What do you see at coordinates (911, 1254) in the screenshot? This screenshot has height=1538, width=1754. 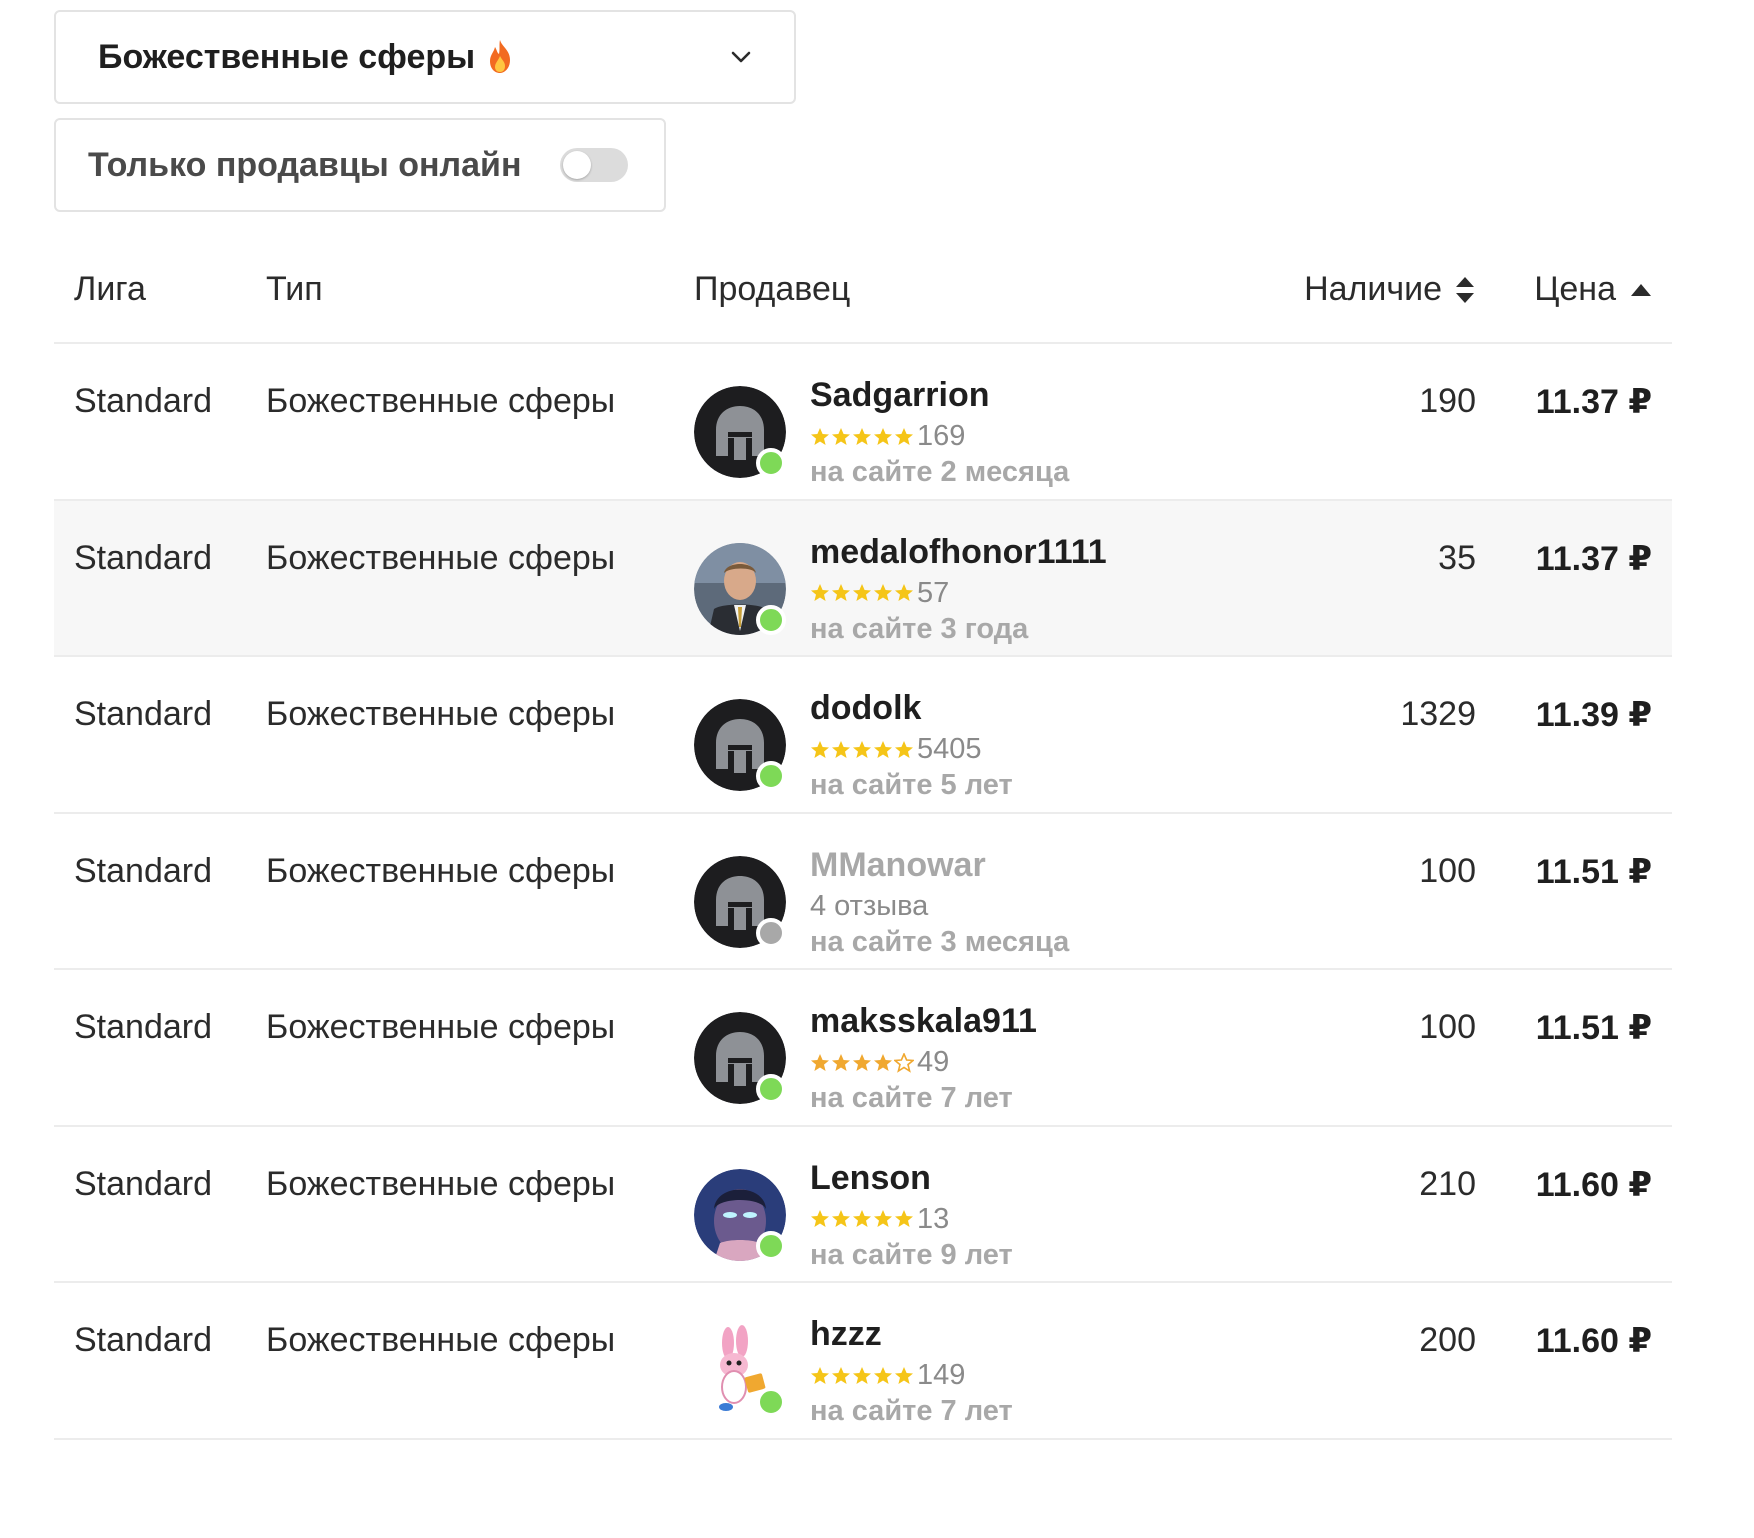 I see `member-since: на сайте 9 лет` at bounding box center [911, 1254].